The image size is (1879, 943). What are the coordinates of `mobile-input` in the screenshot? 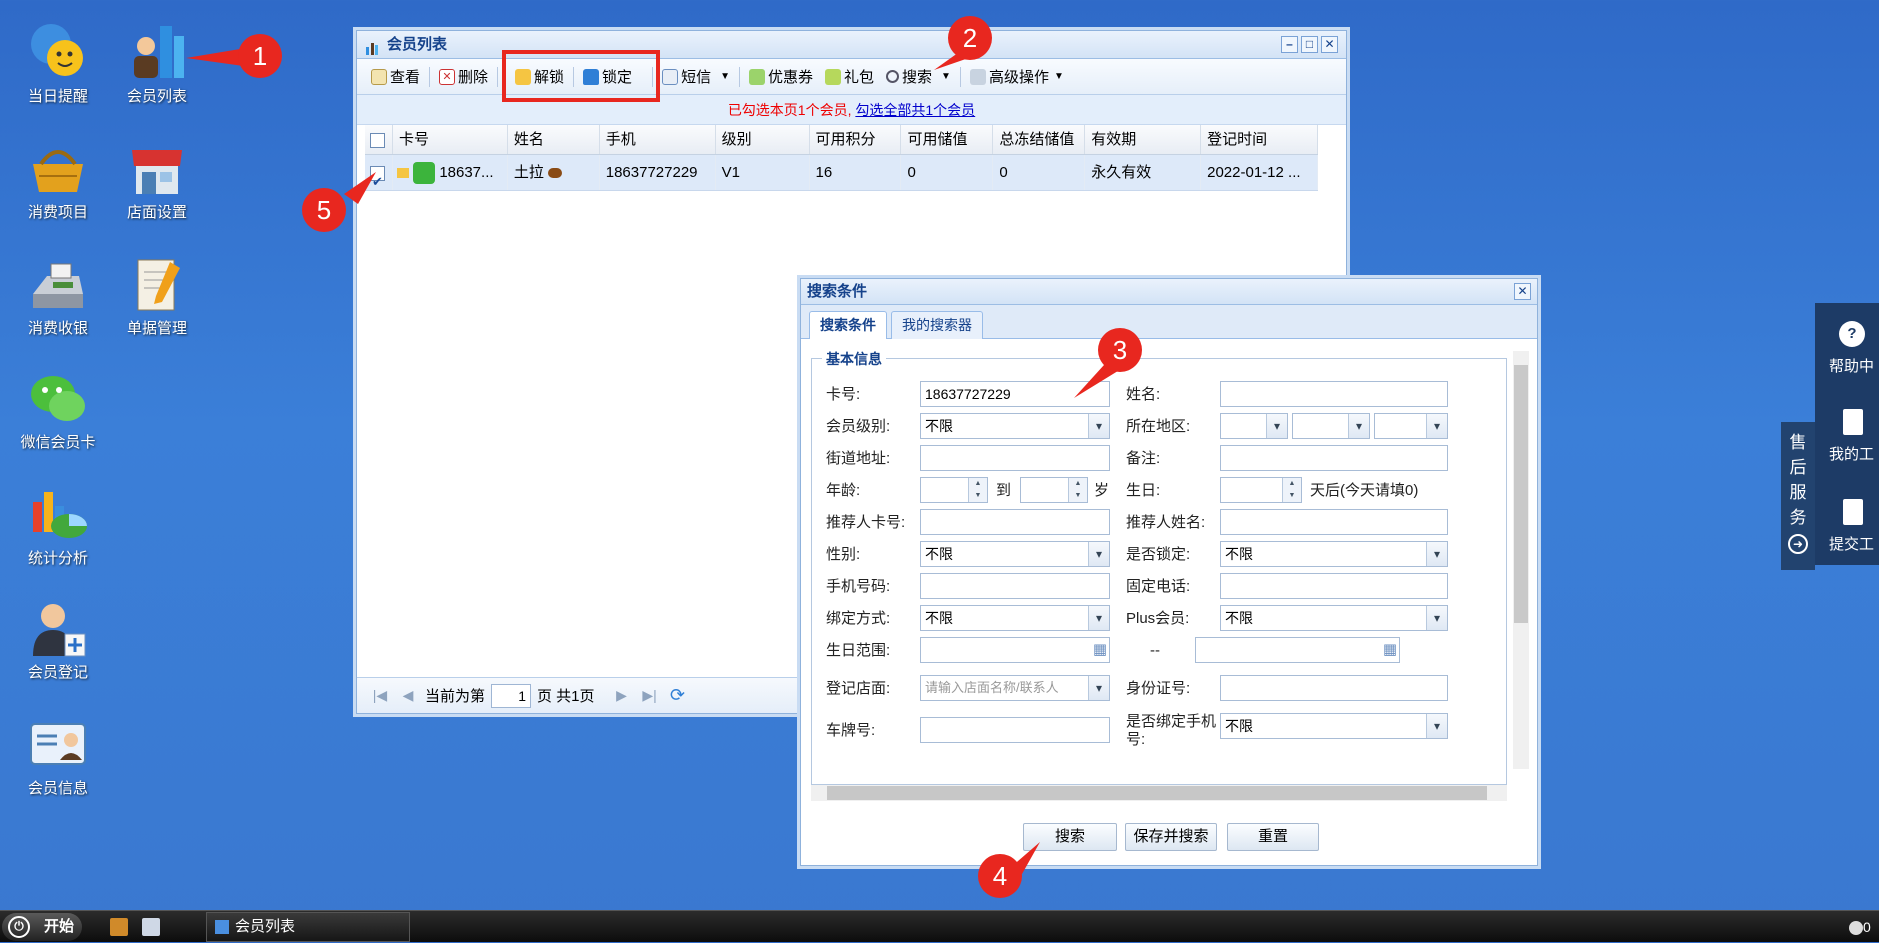 It's located at (1015, 586).